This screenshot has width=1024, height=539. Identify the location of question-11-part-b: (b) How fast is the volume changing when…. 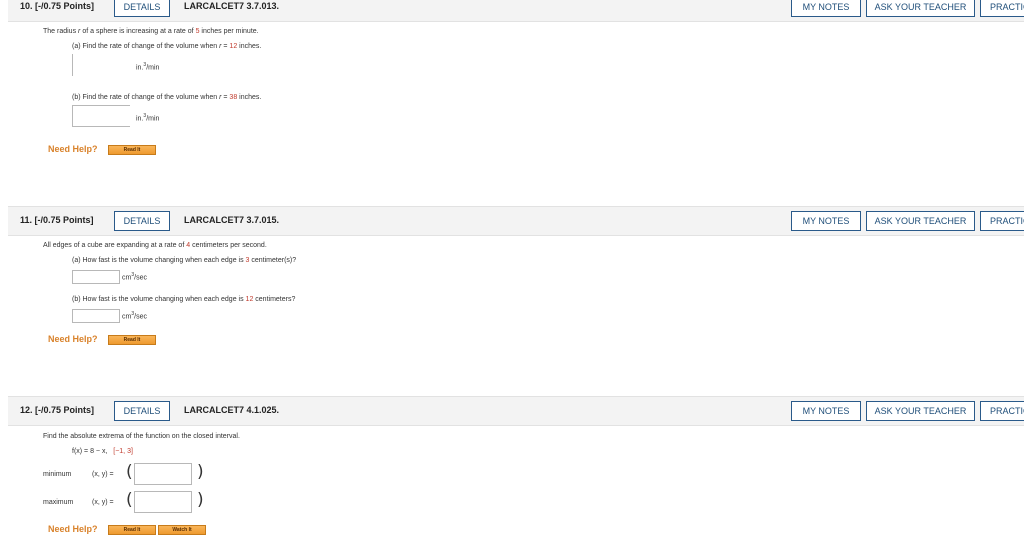
(184, 299).